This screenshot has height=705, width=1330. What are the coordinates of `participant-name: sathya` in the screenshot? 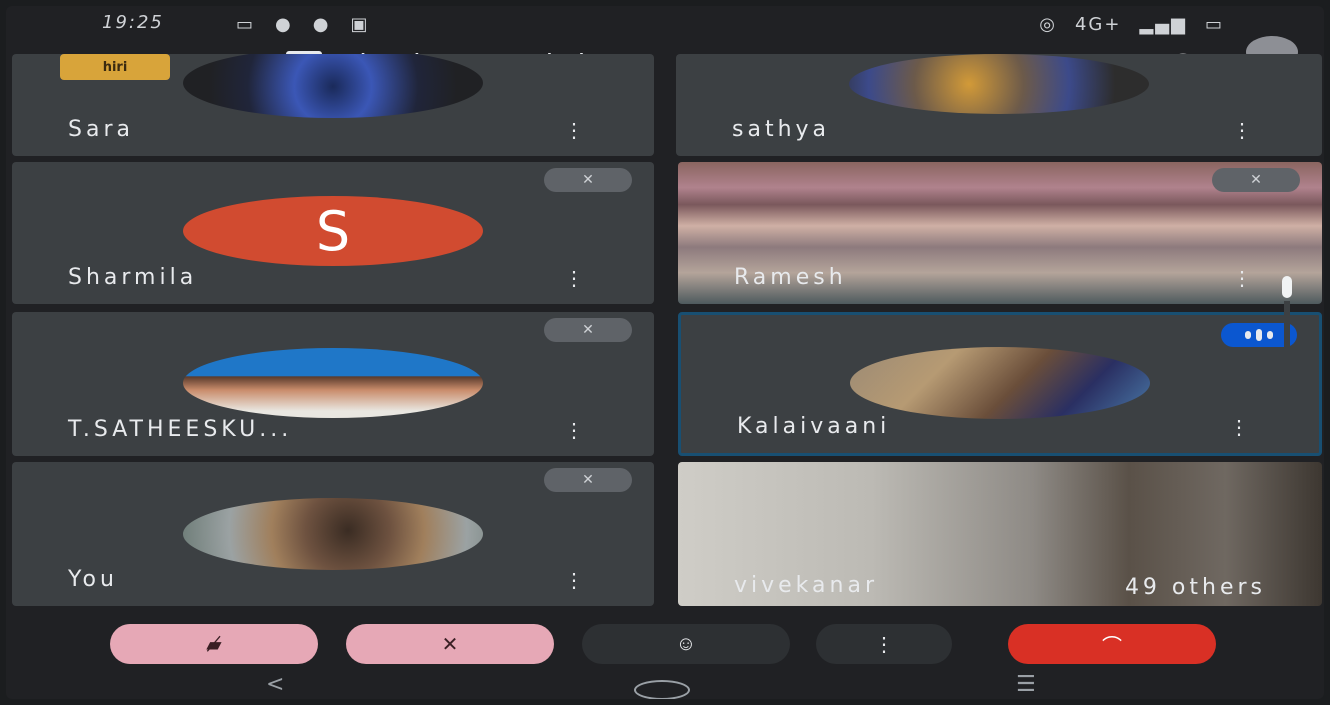 It's located at (781, 129).